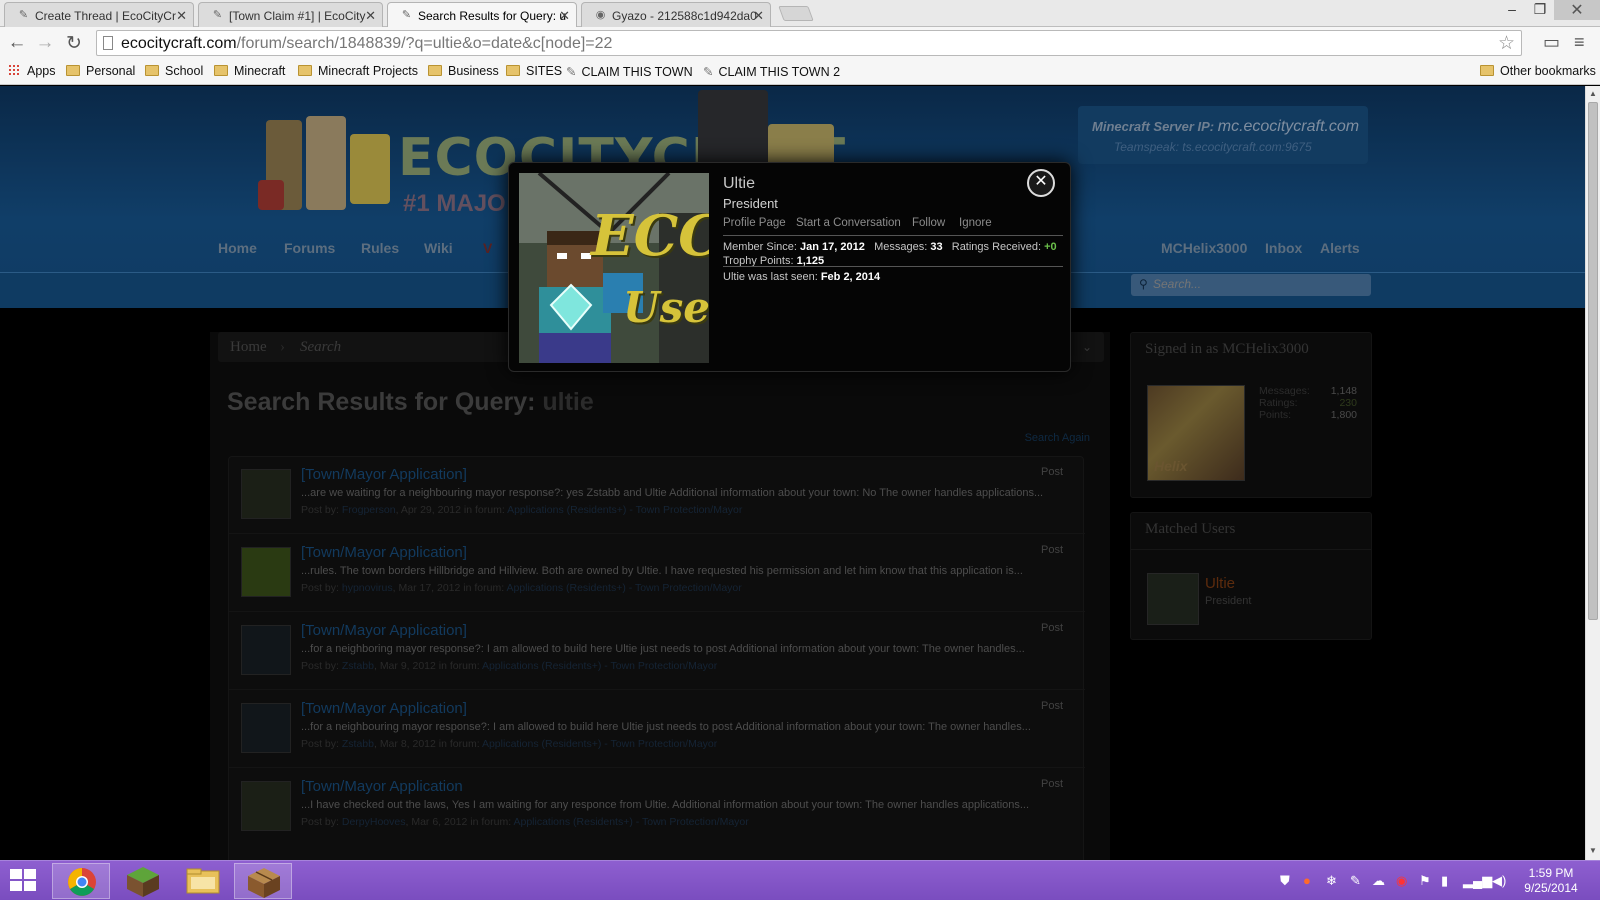 This screenshot has width=1600, height=900. What do you see at coordinates (382, 786) in the screenshot?
I see `result-title-link: [Town/Mayor Application` at bounding box center [382, 786].